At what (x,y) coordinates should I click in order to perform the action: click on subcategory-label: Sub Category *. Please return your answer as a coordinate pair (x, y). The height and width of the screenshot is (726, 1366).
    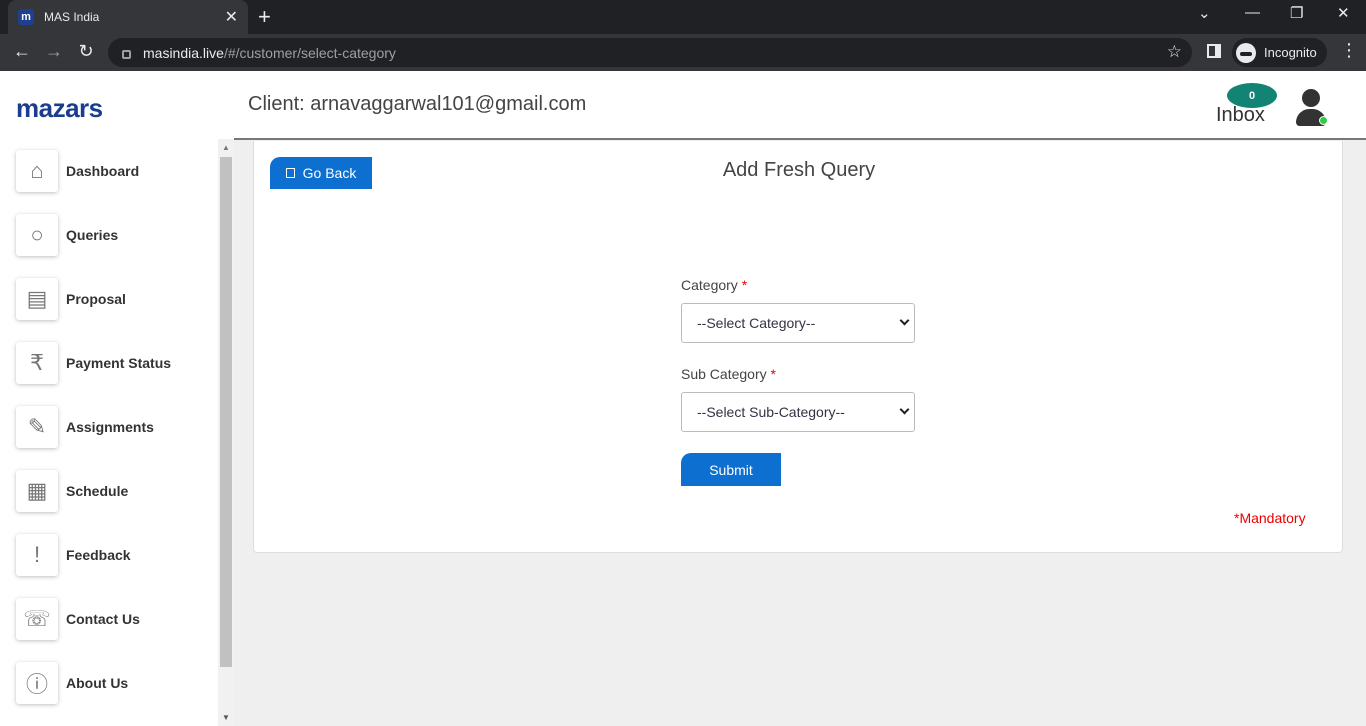
    Looking at the image, I should click on (728, 374).